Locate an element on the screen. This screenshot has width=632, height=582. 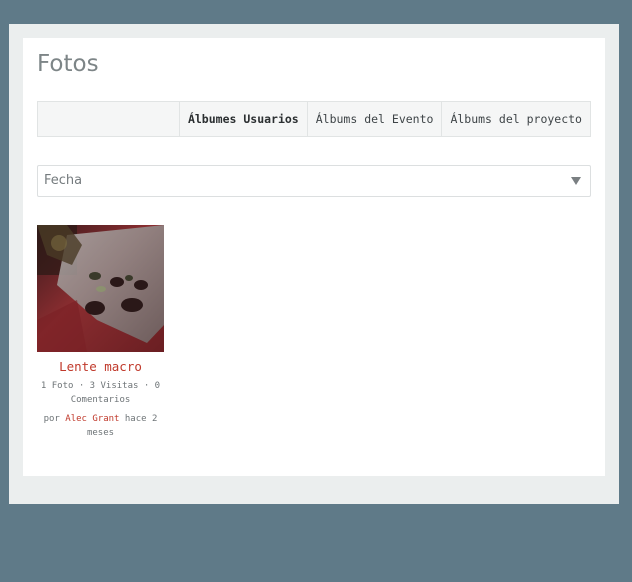
sort-select-value: Fecha is located at coordinates (63, 180).